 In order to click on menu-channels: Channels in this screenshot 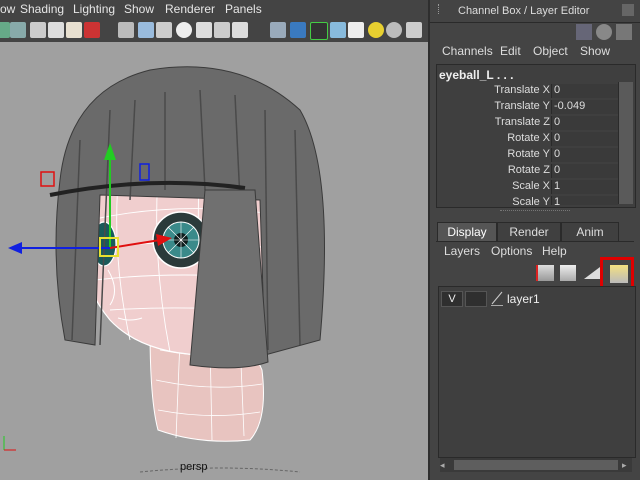, I will do `click(467, 51)`.